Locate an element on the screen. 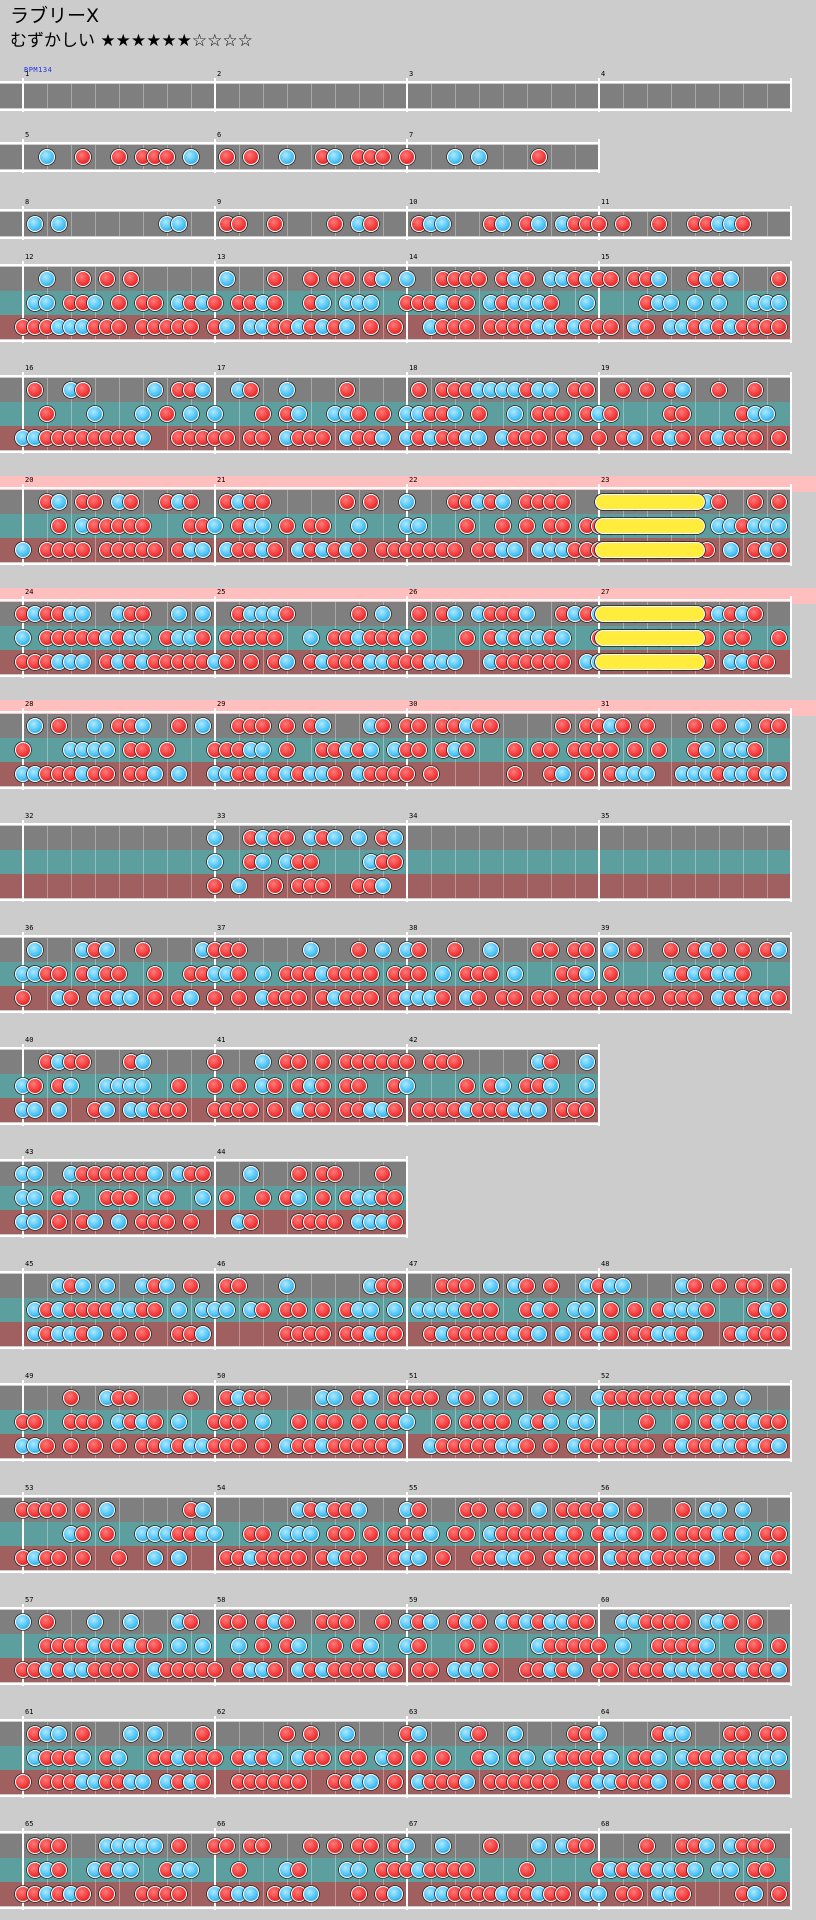  measure-number: 60 is located at coordinates (605, 1600).